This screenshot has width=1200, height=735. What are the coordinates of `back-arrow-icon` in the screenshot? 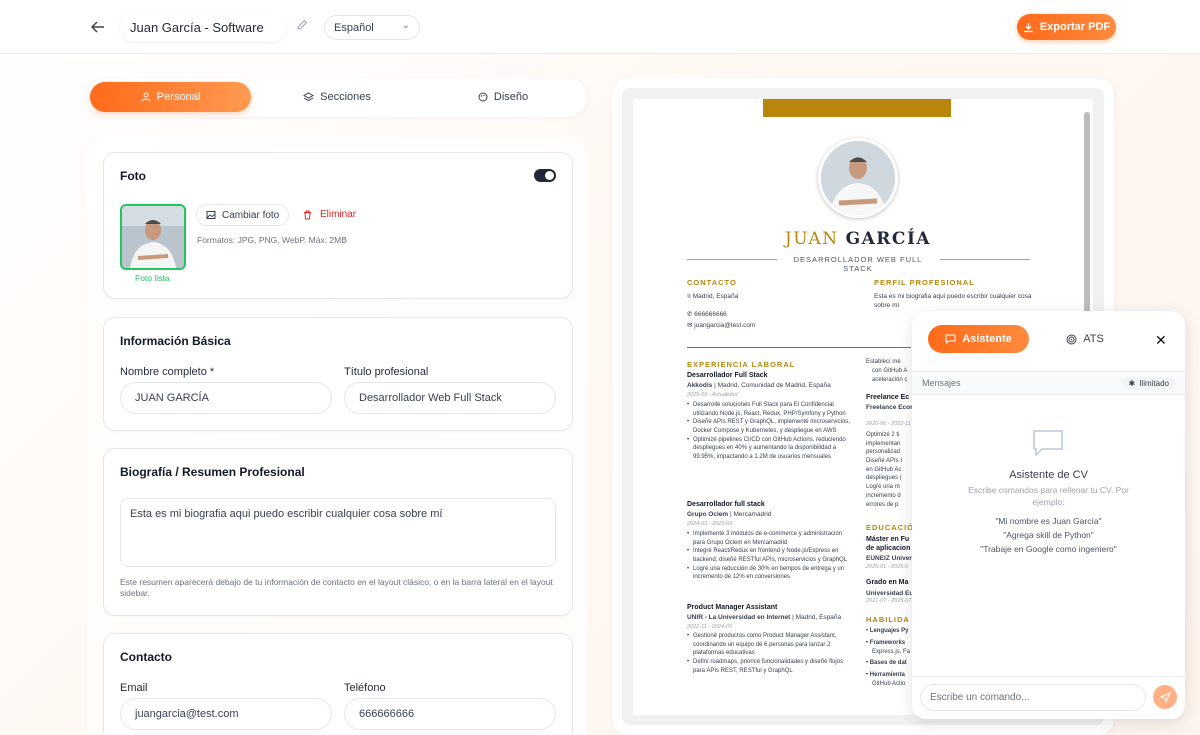 It's located at (98, 27).